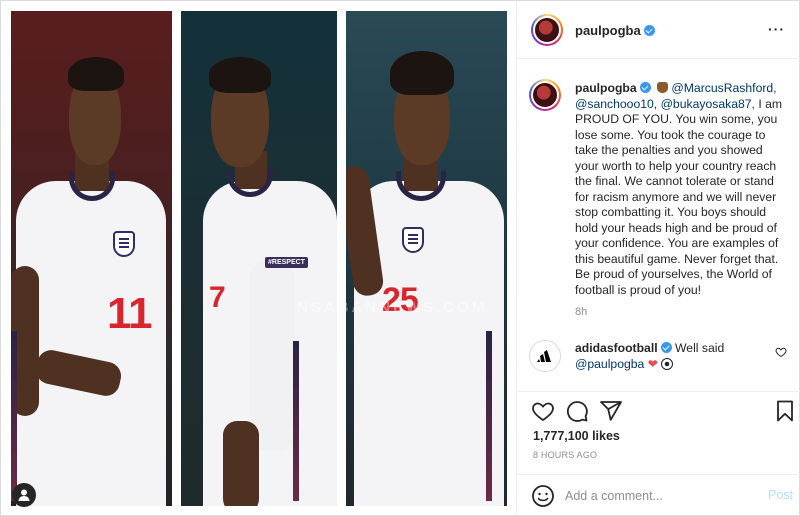 This screenshot has height=516, width=800. I want to click on jersey, so click(429, 343).